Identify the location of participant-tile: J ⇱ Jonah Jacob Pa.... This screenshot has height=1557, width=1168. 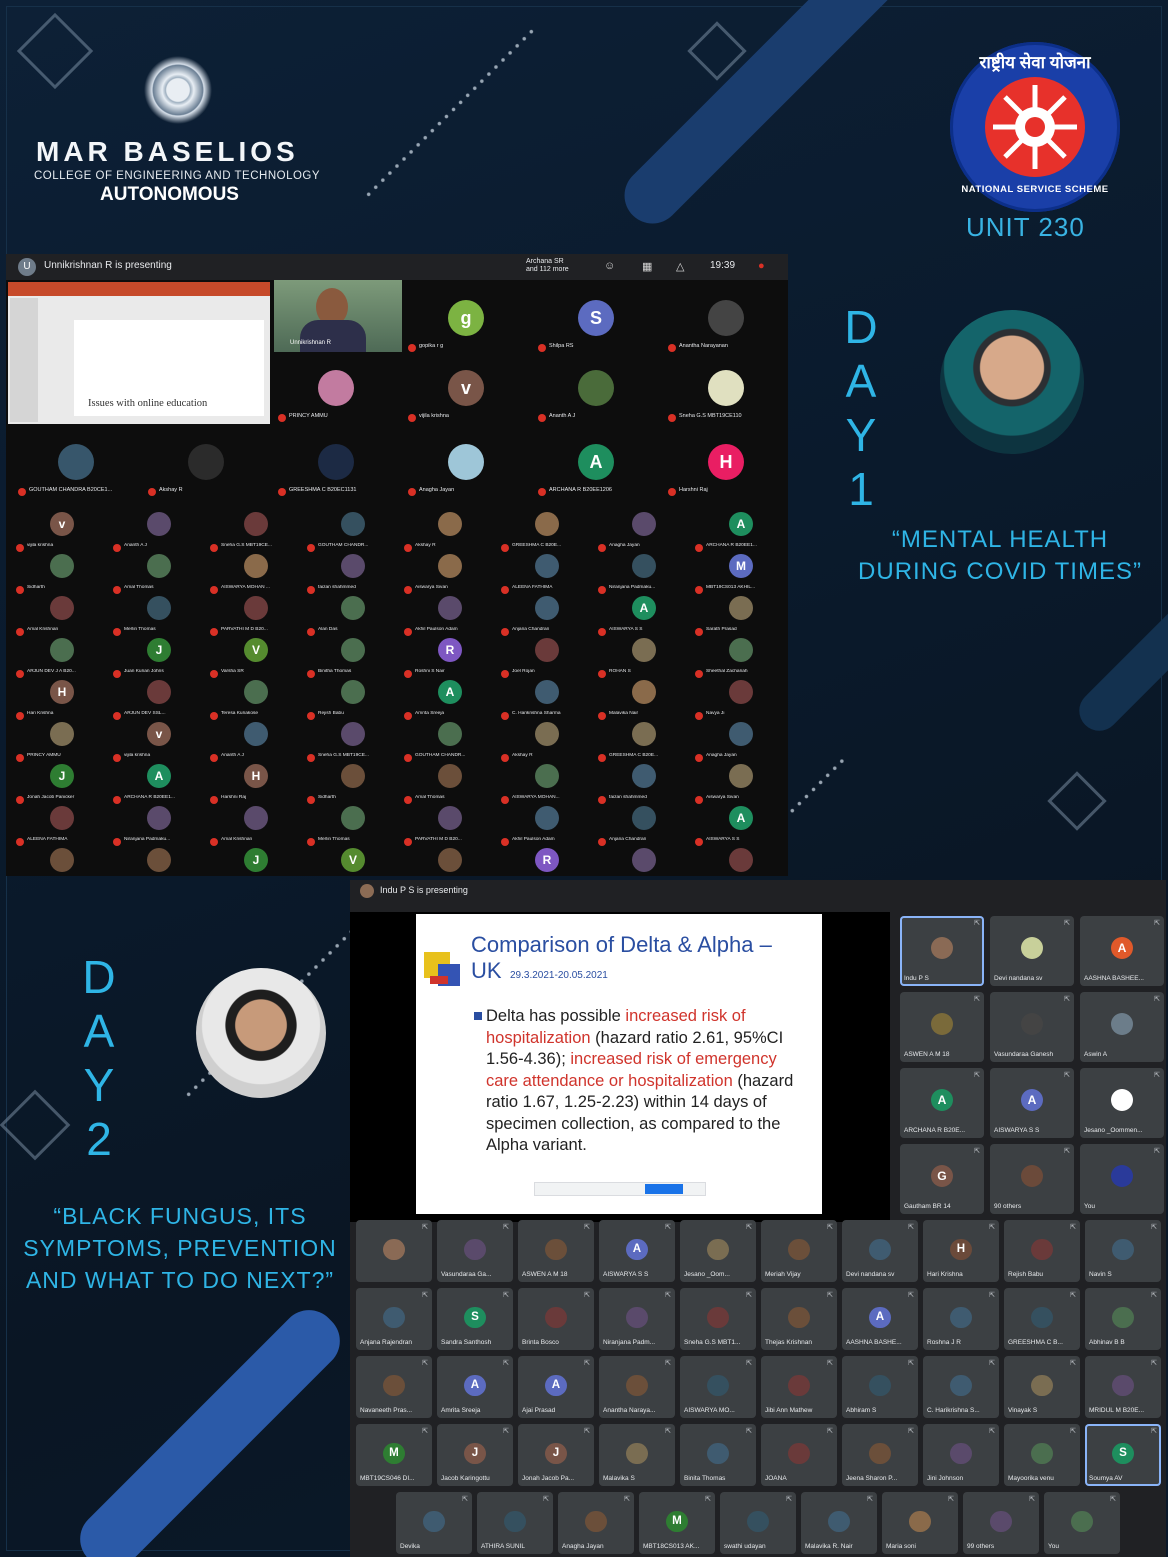
(556, 1455).